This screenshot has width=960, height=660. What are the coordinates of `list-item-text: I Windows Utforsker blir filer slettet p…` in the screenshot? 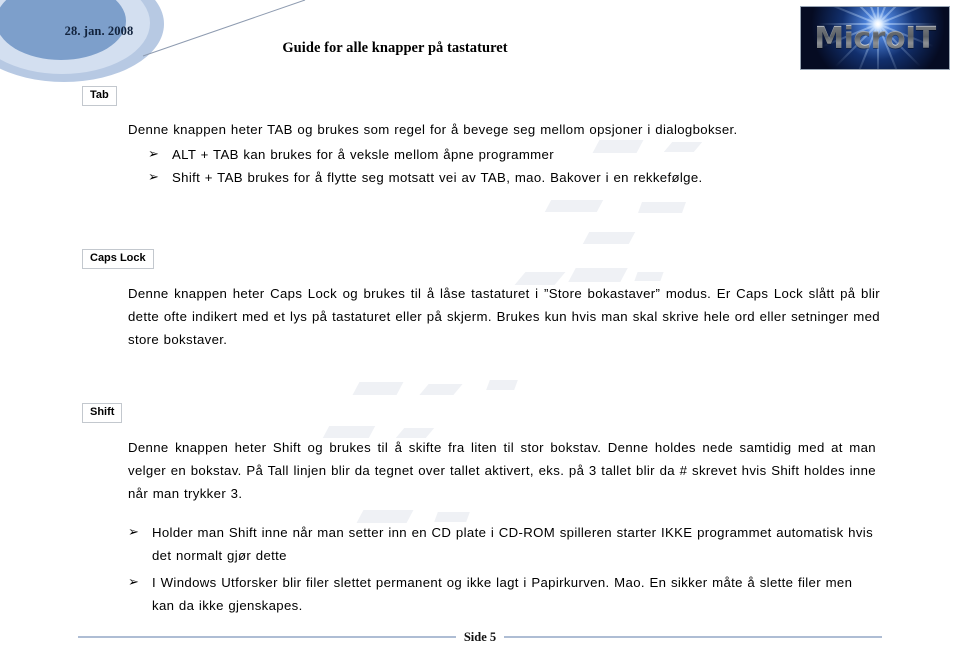 It's located at (502, 594).